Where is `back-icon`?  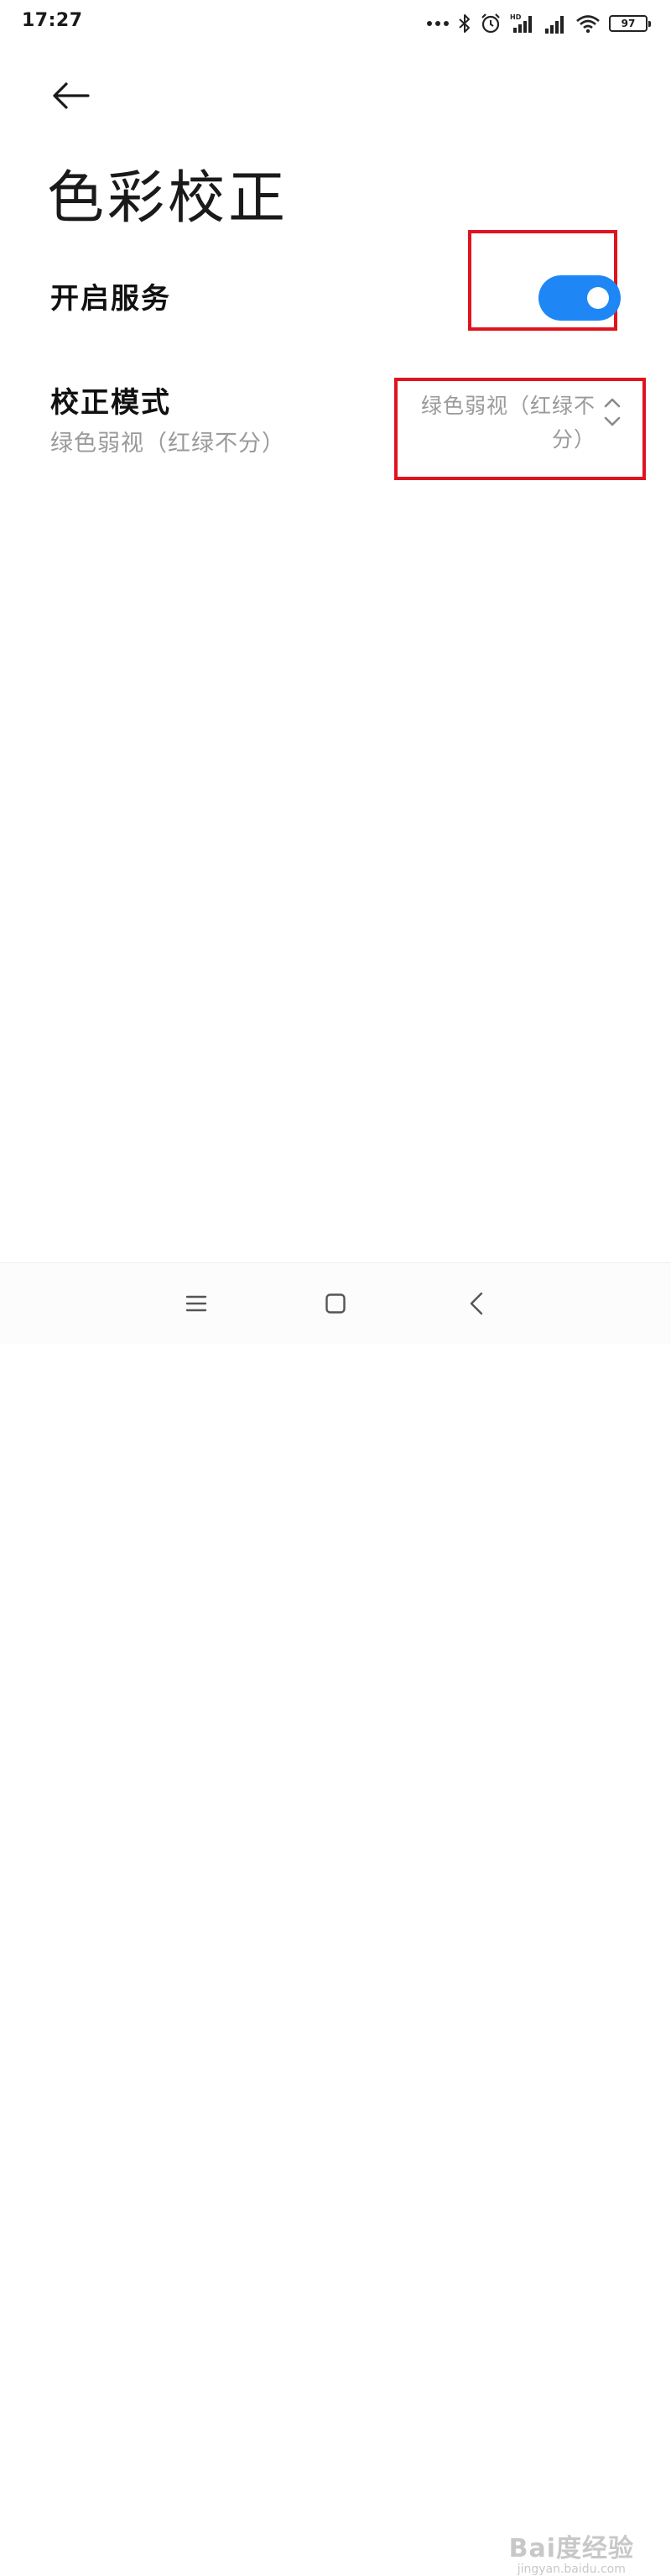
back-icon is located at coordinates (476, 1303).